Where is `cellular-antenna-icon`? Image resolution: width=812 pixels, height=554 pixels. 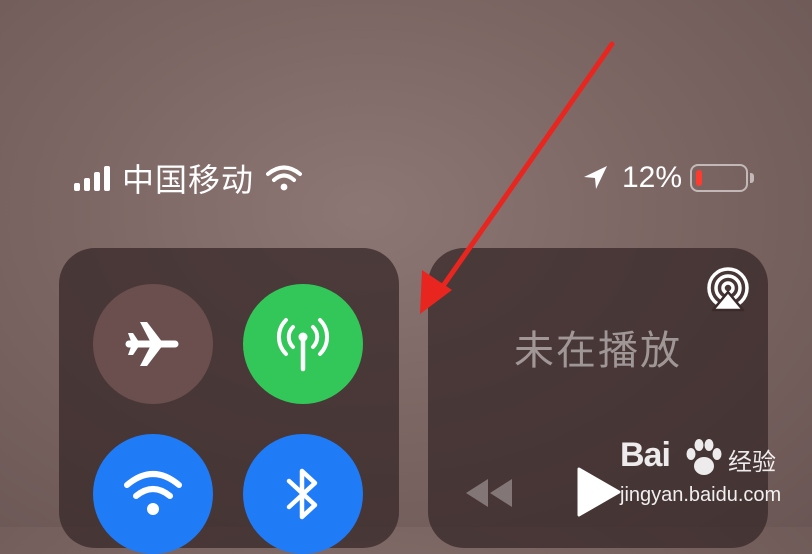
cellular-antenna-icon is located at coordinates (303, 345).